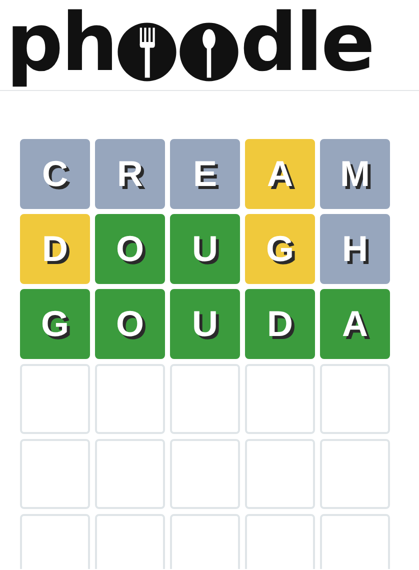  Describe the element at coordinates (55, 174) in the screenshot. I see `letter-tile: C` at that location.